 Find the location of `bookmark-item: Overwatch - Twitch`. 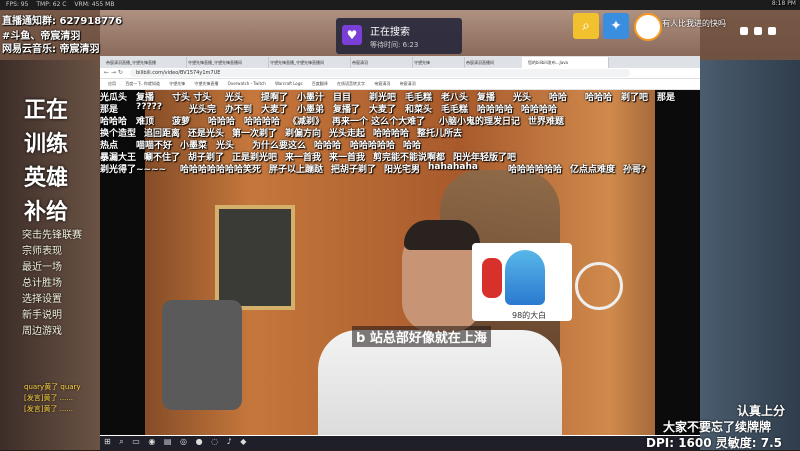

bookmark-item: Overwatch - Twitch is located at coordinates (247, 83).